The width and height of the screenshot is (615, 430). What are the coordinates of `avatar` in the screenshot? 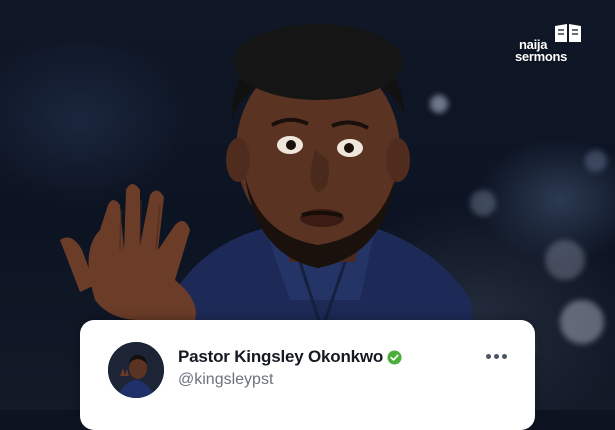 It's located at (136, 370).